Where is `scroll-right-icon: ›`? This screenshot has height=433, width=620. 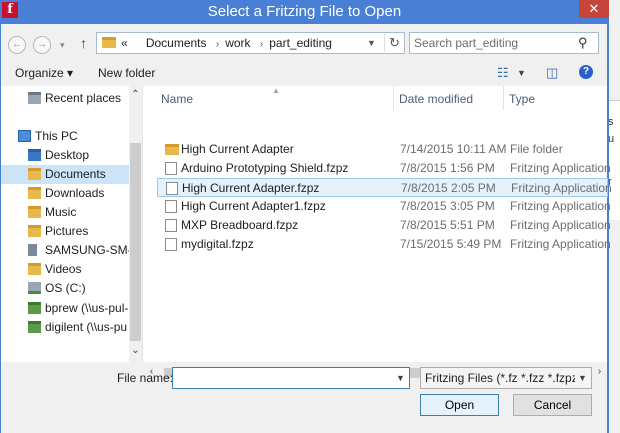 scroll-right-icon: › is located at coordinates (599, 371).